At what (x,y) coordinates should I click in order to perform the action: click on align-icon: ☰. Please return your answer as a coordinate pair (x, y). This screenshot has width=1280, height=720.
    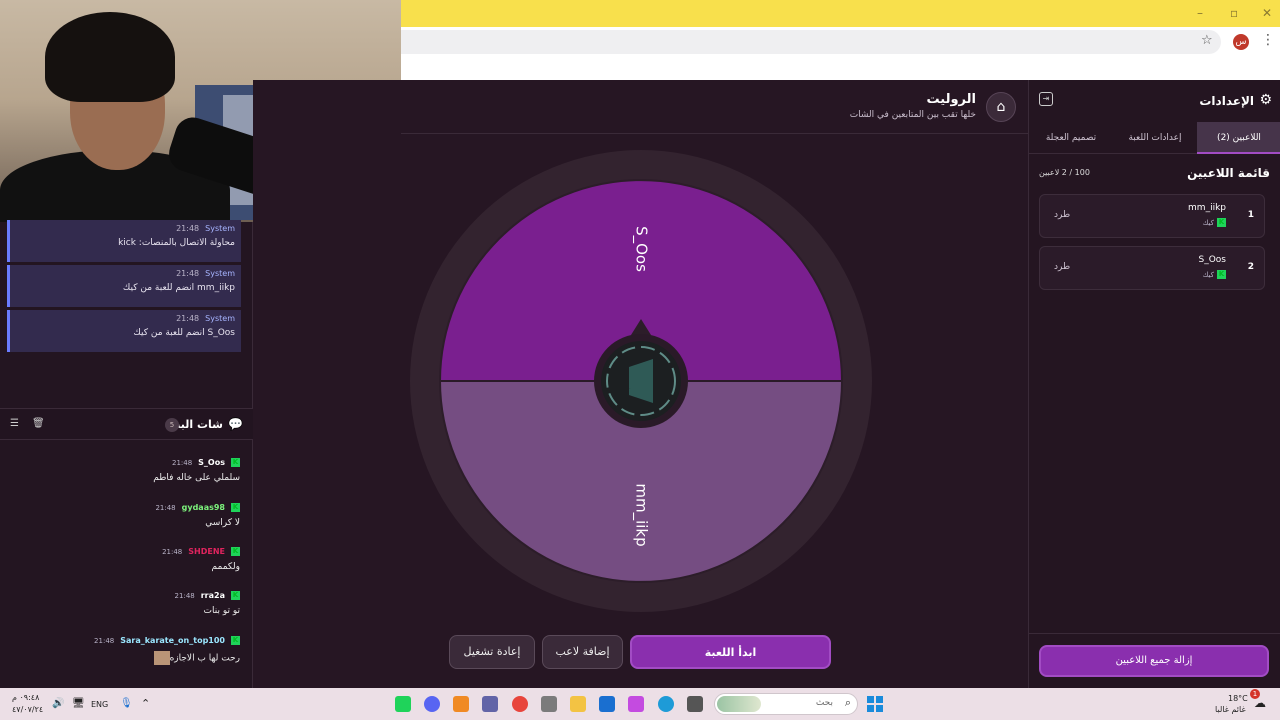
    Looking at the image, I should click on (14, 423).